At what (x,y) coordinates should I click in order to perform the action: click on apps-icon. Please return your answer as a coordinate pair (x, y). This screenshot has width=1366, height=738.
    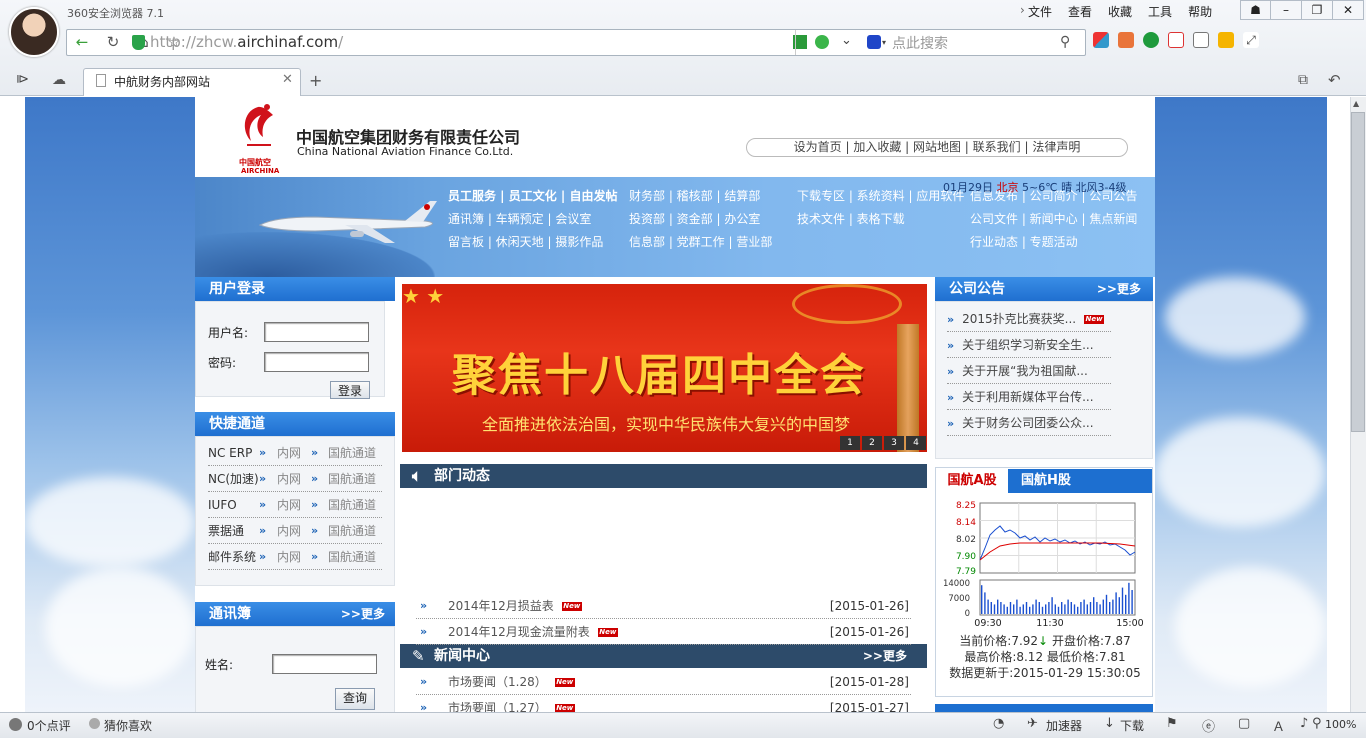
    Looking at the image, I should click on (1101, 40).